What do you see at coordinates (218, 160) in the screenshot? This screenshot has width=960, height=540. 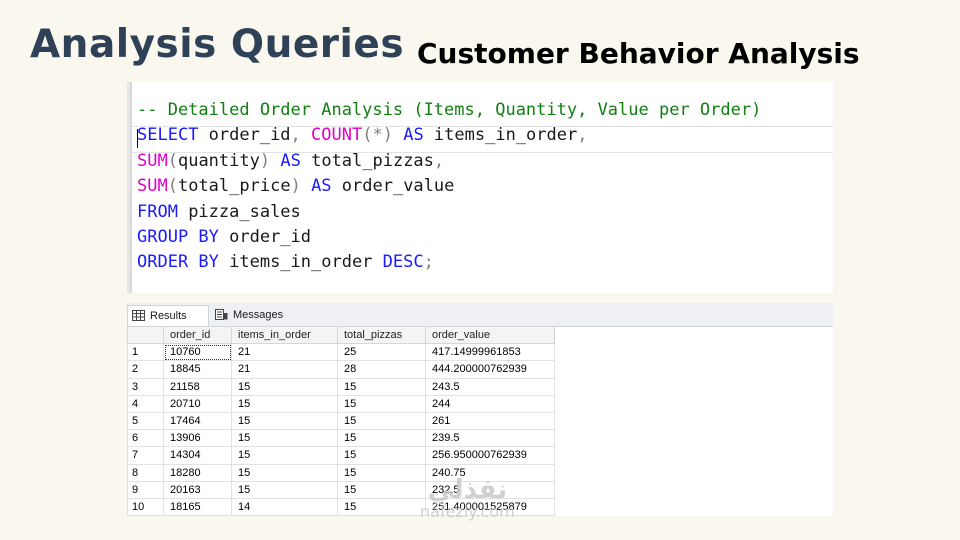 I see `code-token: quantity` at bounding box center [218, 160].